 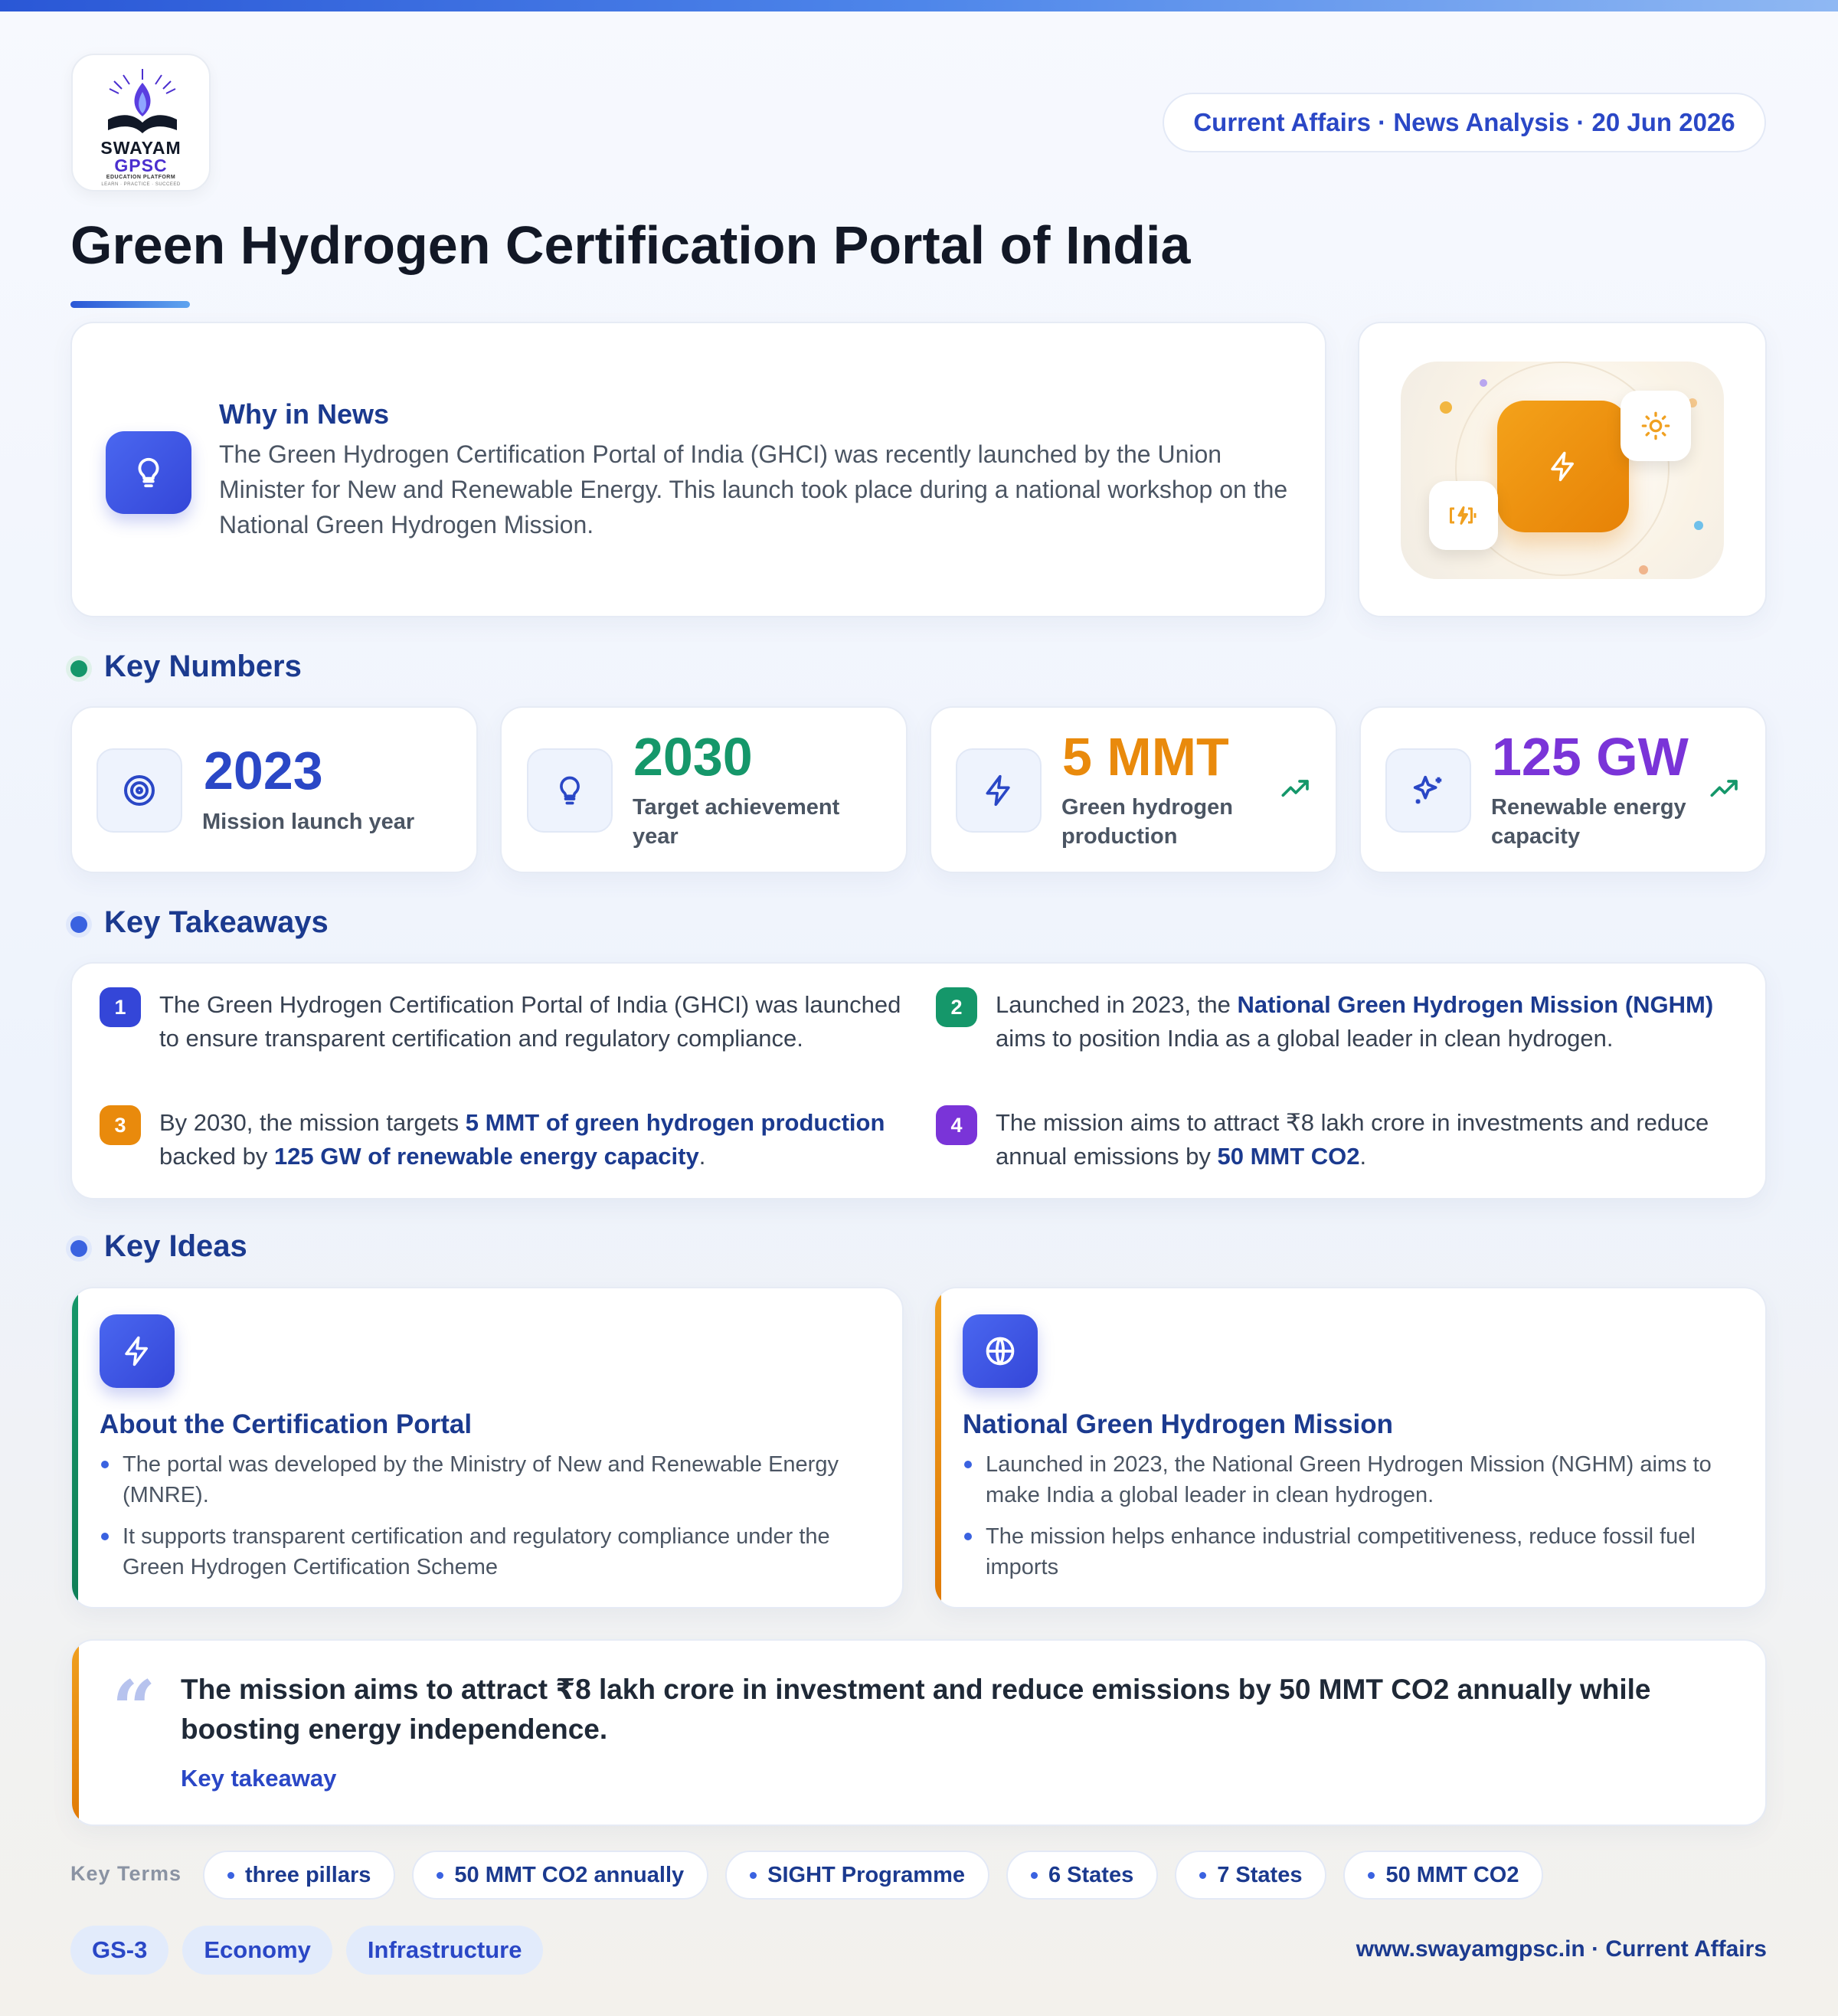 What do you see at coordinates (139, 790) in the screenshot?
I see `target-icon` at bounding box center [139, 790].